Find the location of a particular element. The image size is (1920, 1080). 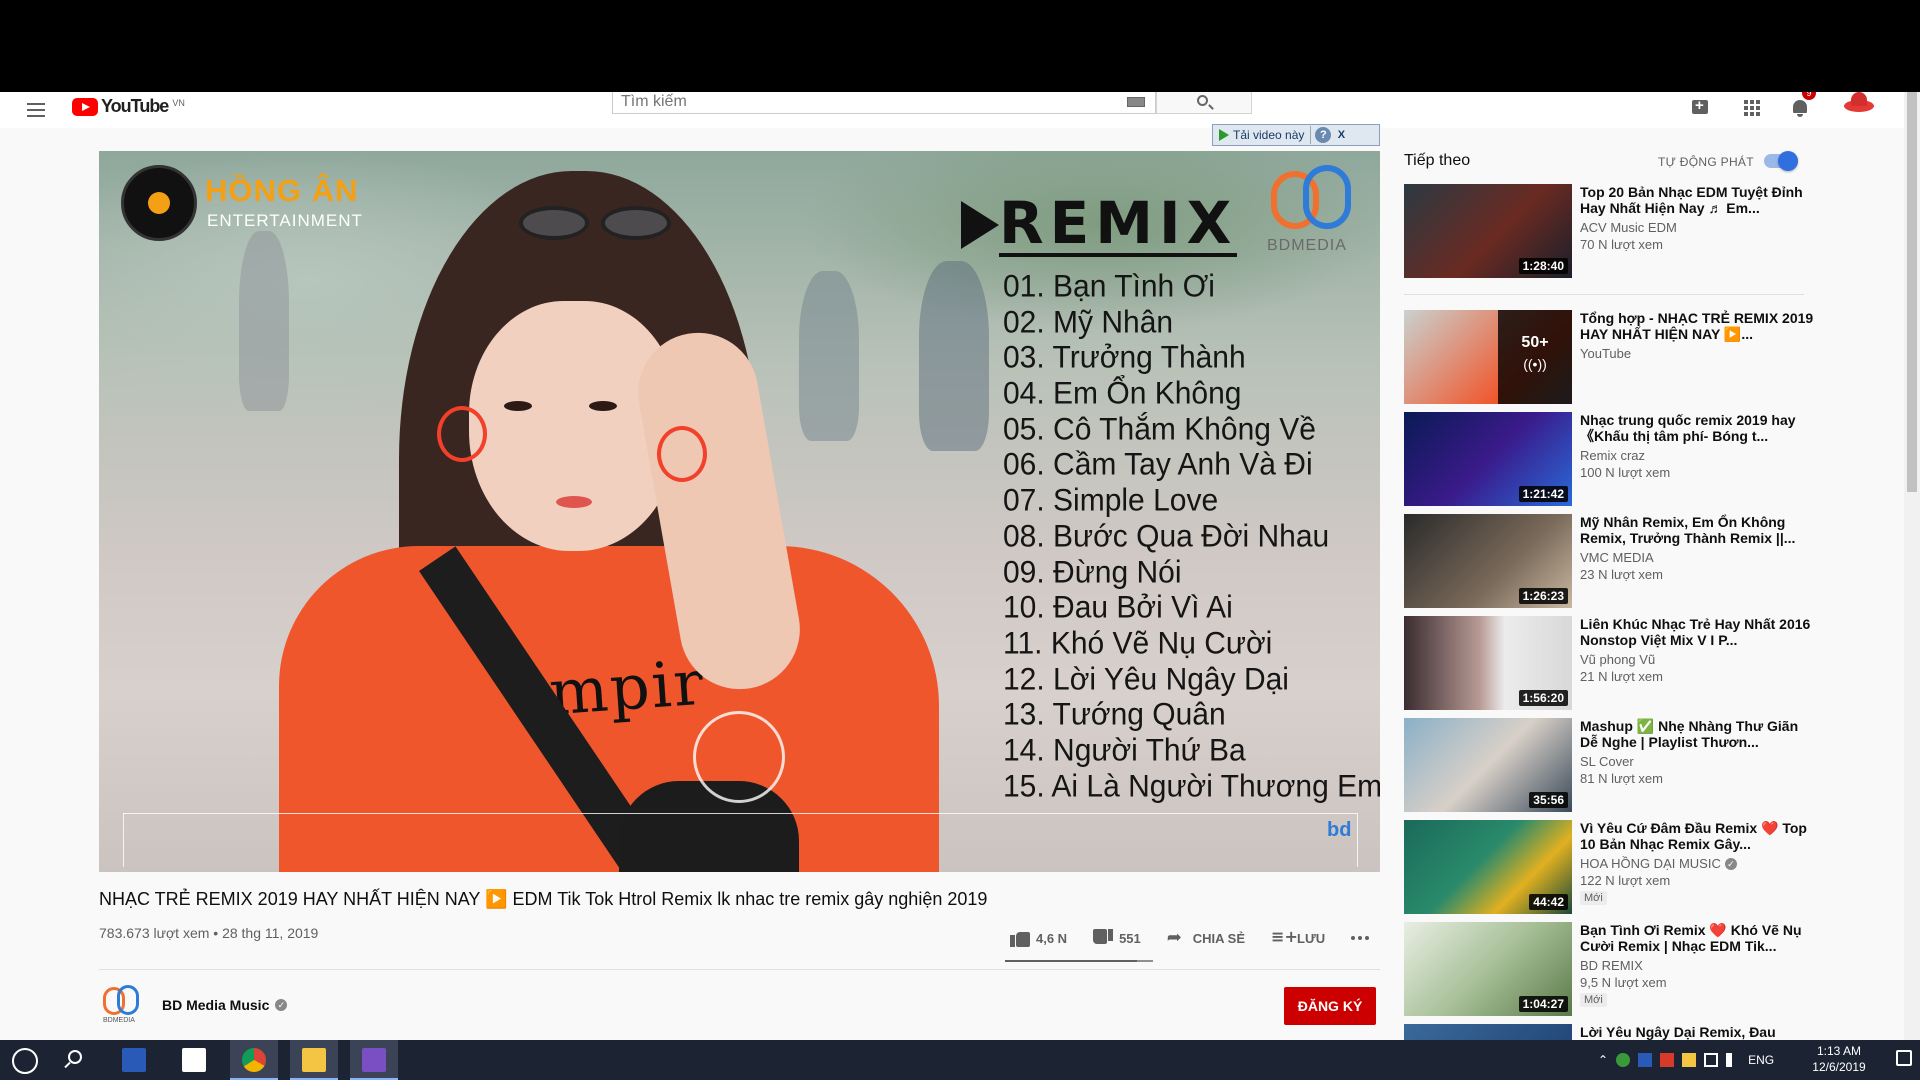

scrollbar-thumb is located at coordinates (1912, 292).